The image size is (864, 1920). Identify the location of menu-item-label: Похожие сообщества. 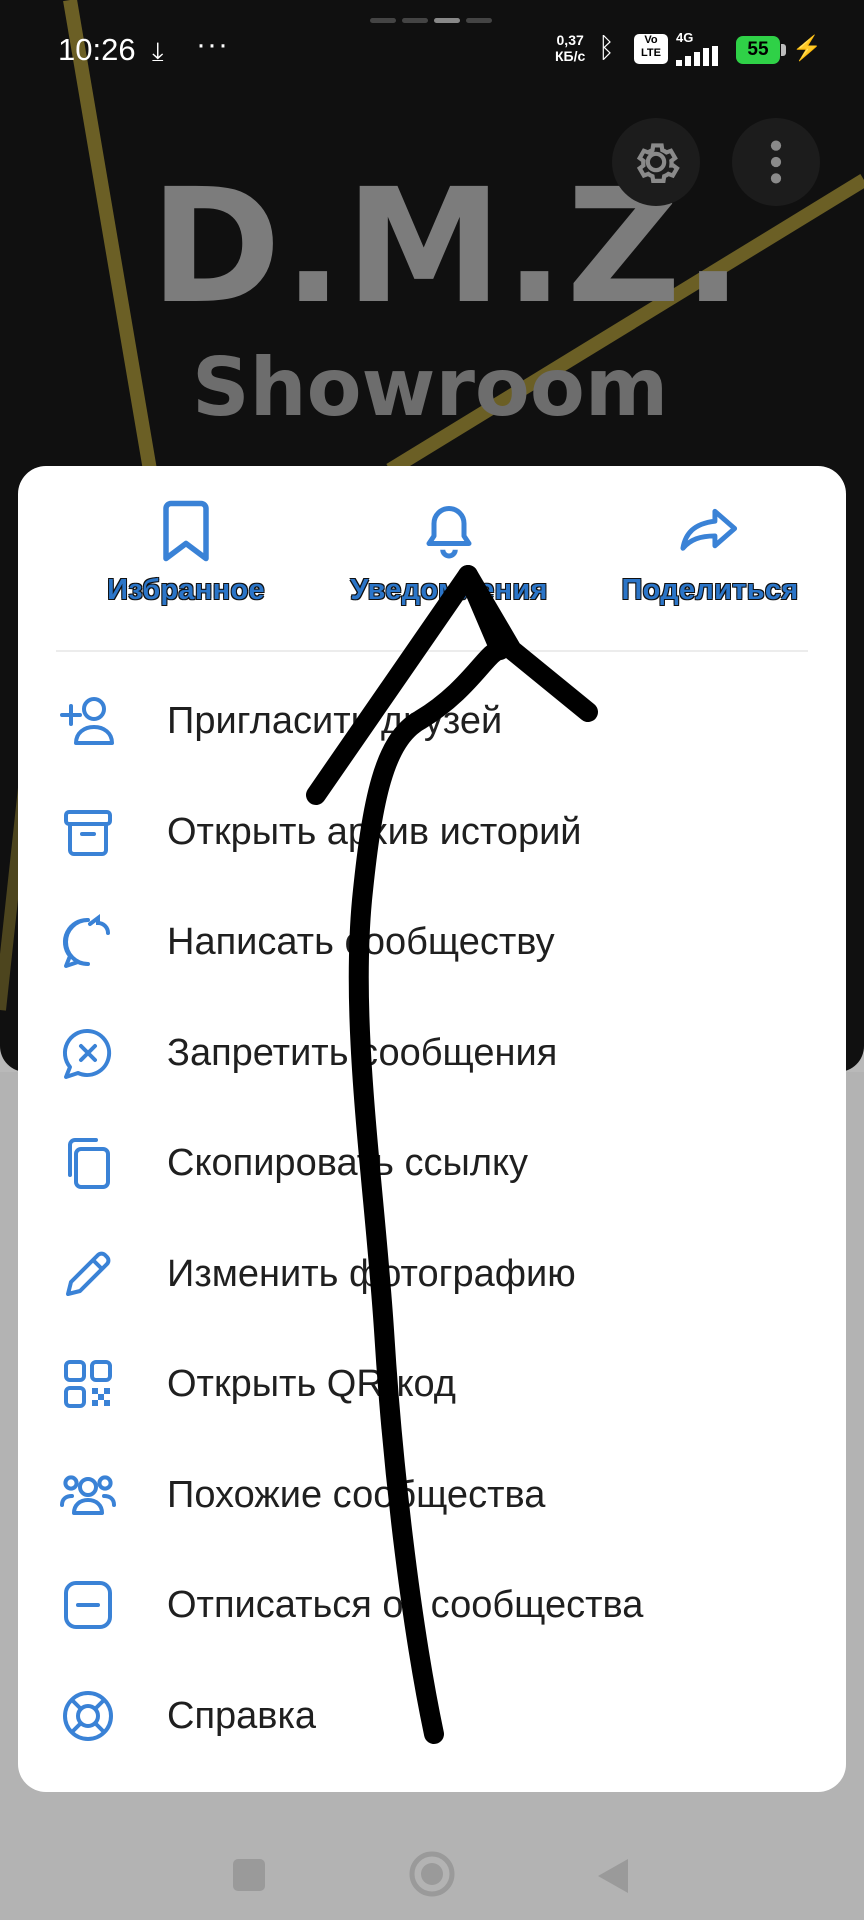
(356, 1494).